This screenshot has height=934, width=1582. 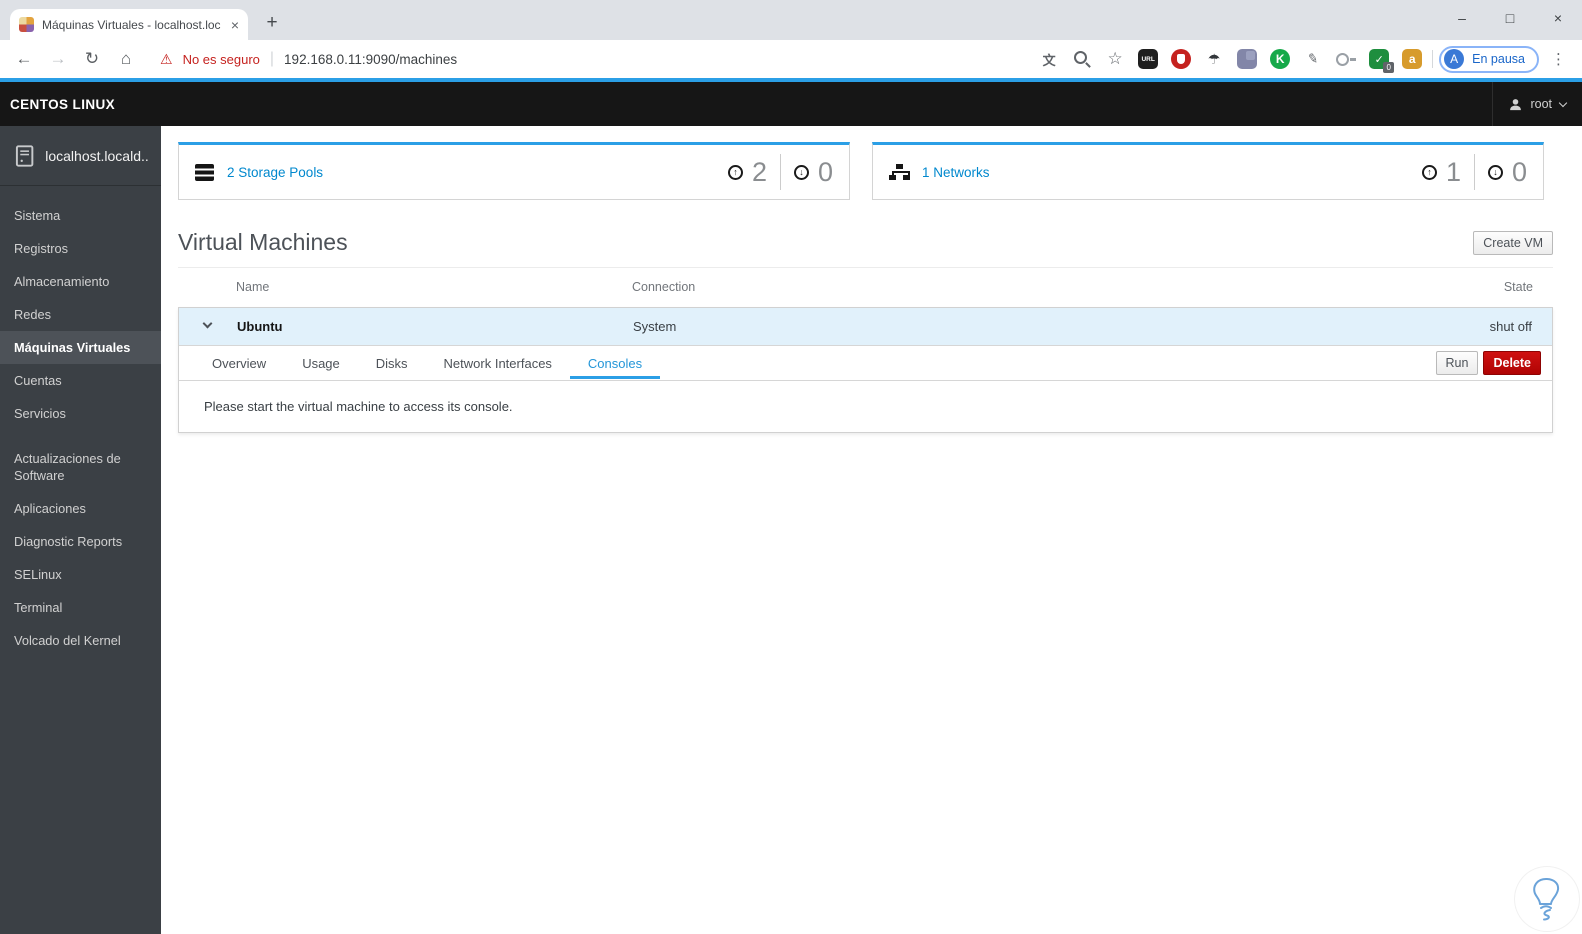 I want to click on sidebar-item-actualizaciones-de-software: Actualizaciones de Software, so click(x=80, y=467).